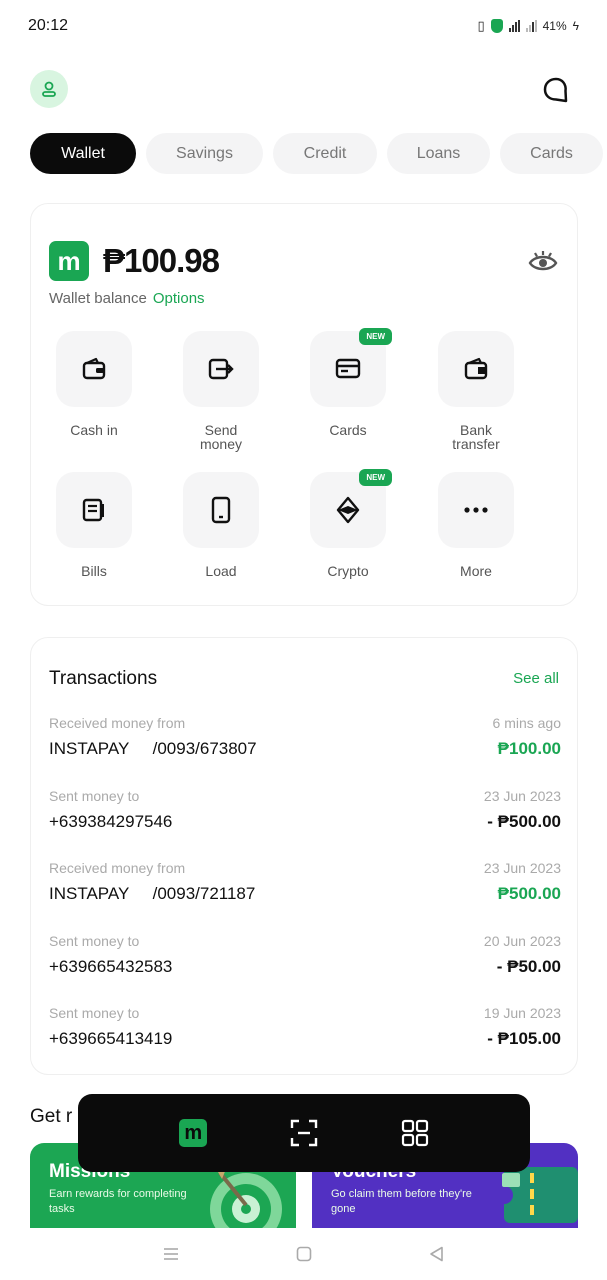  What do you see at coordinates (153, 748) in the screenshot?
I see `transaction-party: INSTAPAY /0093/673807` at bounding box center [153, 748].